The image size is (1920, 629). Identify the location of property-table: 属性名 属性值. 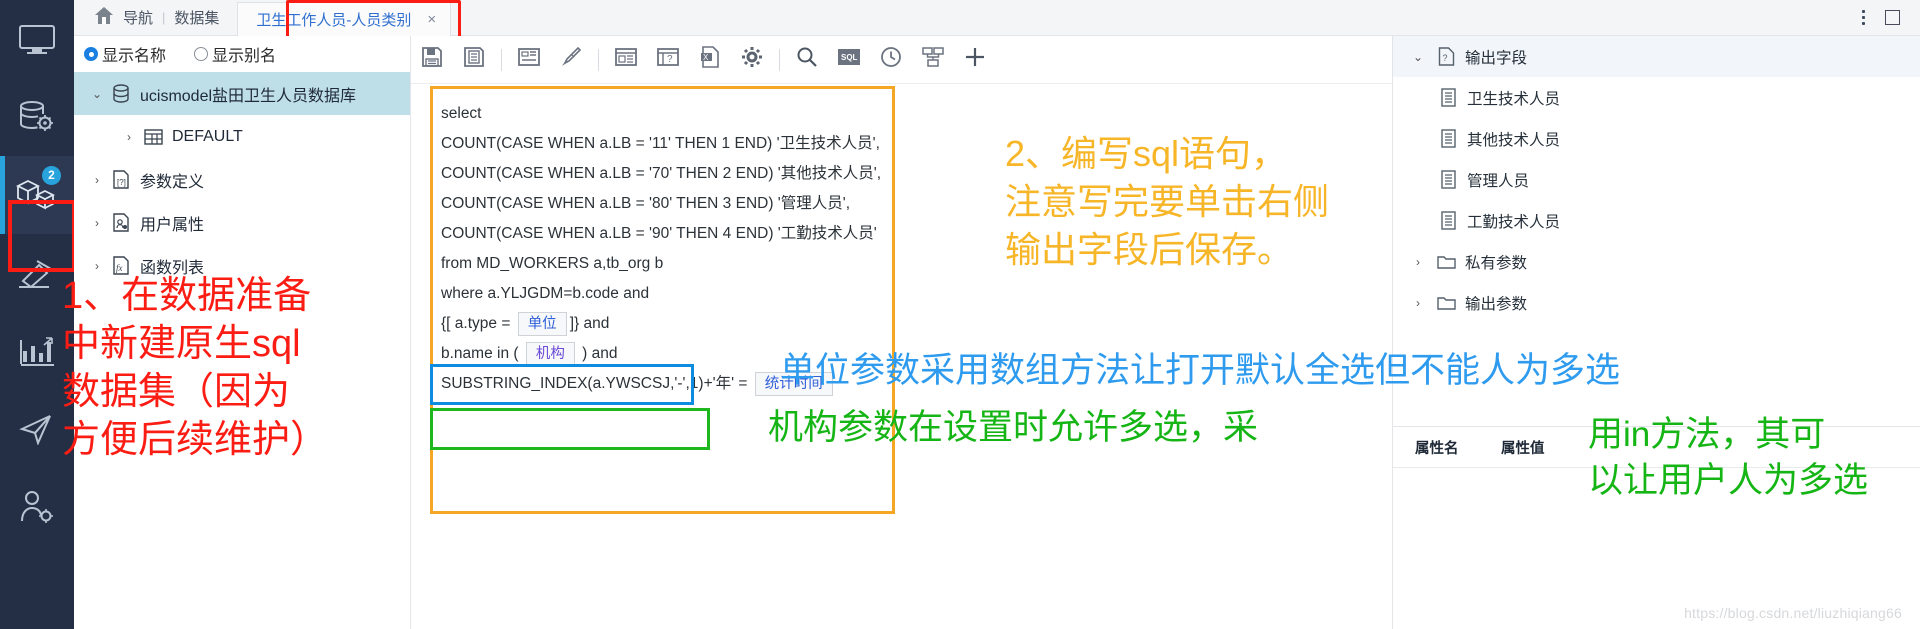
(1656, 447).